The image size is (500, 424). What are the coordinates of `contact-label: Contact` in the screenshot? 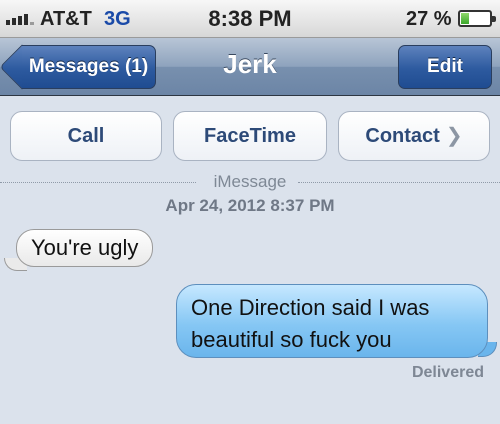 It's located at (402, 136).